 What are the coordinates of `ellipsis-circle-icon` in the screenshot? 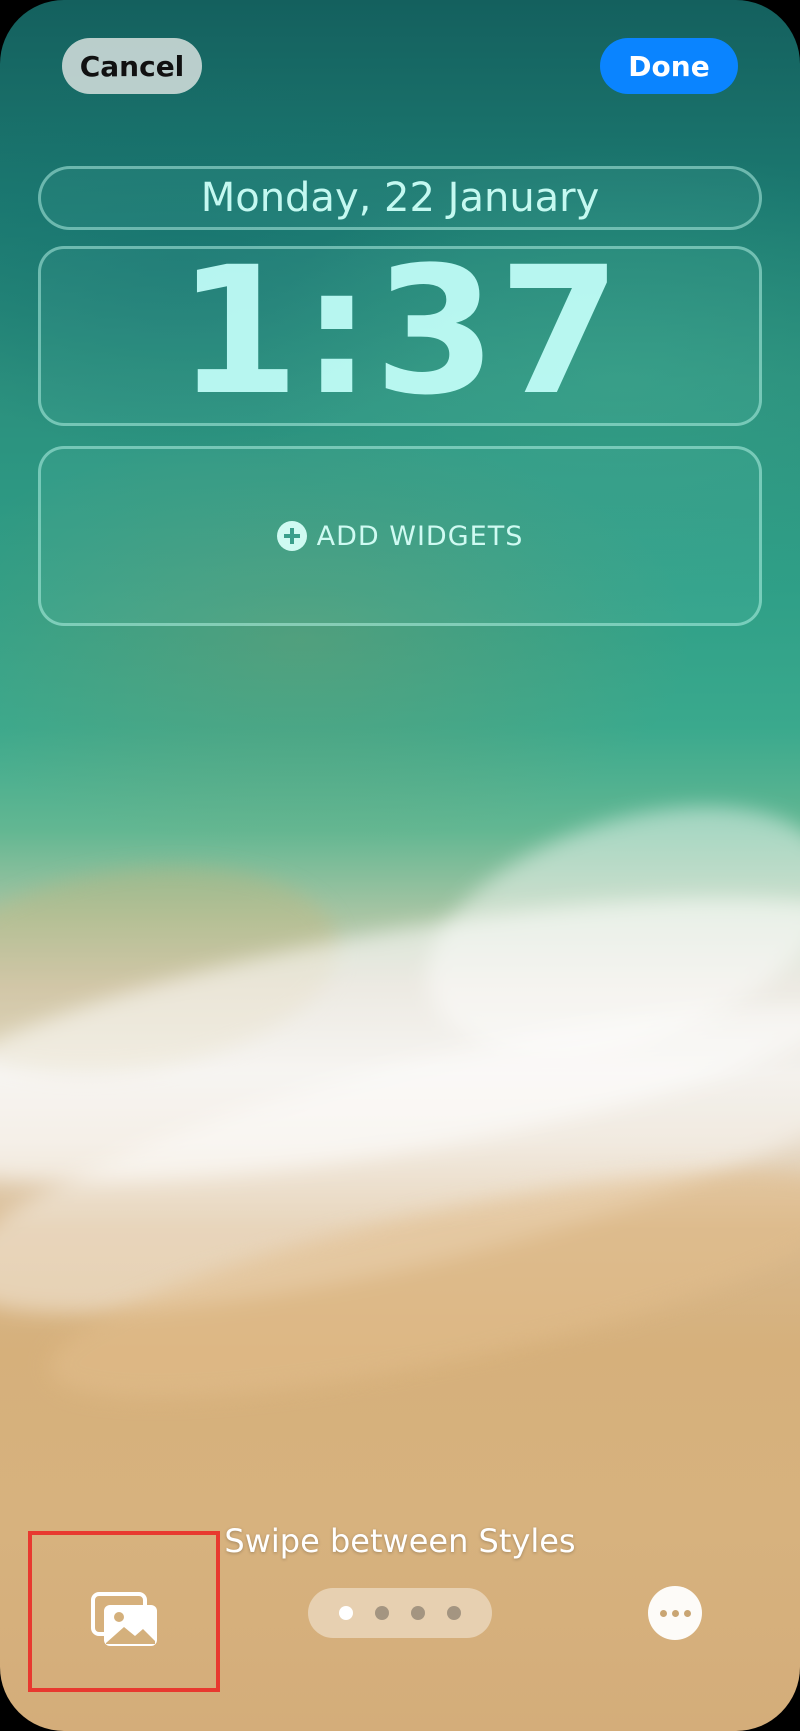 It's located at (663, 1613).